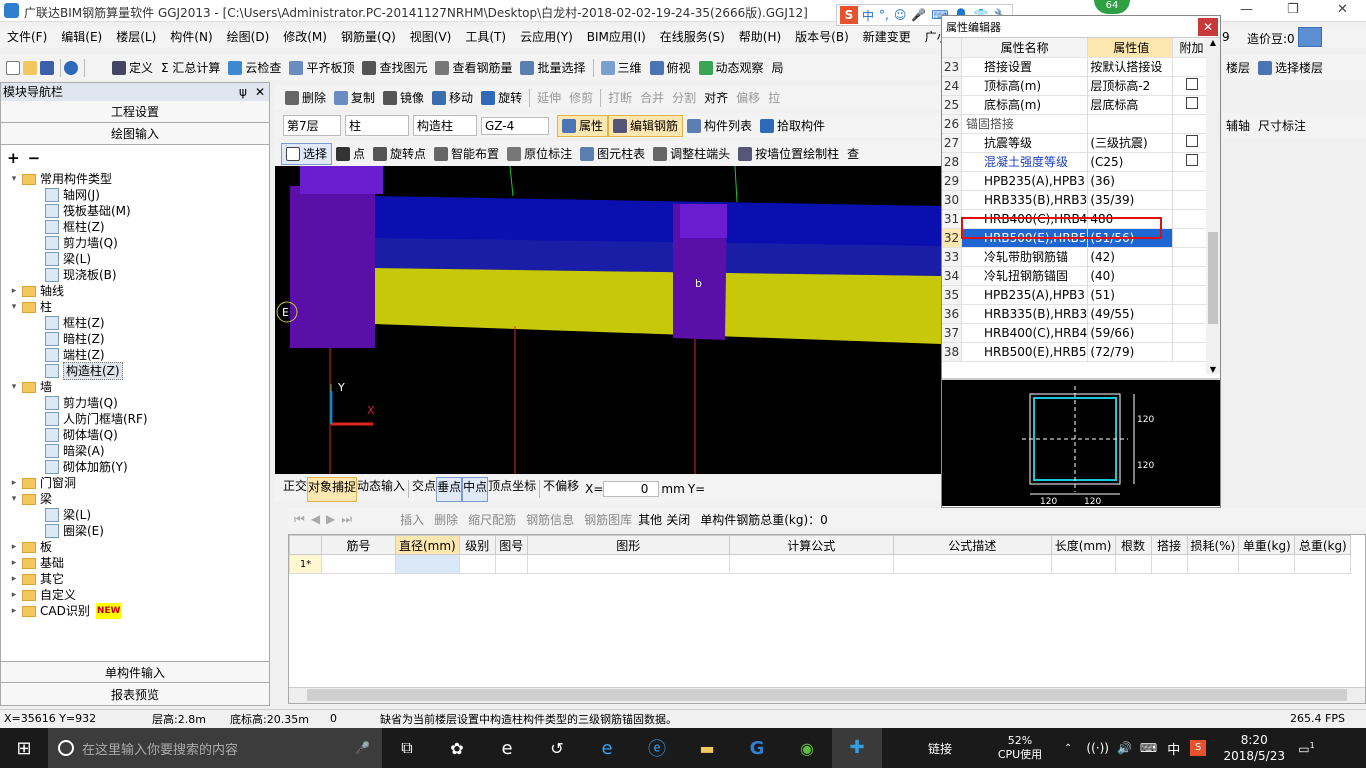 This screenshot has width=1366, height=768. What do you see at coordinates (1130, 276) in the screenshot?
I see `prop-value: (40)` at bounding box center [1130, 276].